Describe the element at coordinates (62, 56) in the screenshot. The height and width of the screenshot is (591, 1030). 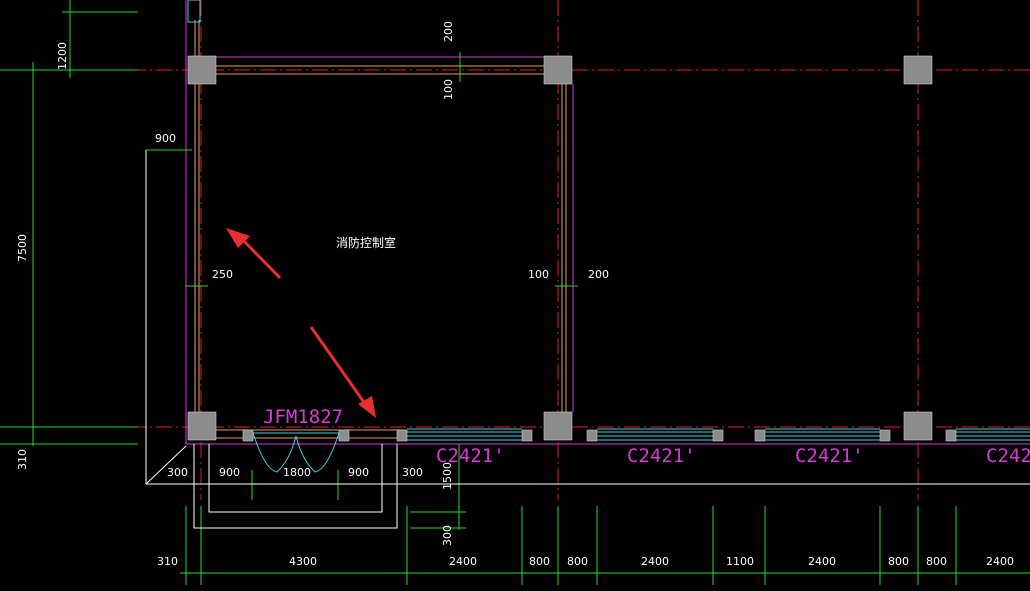
I see `dim-1200: 1200` at that location.